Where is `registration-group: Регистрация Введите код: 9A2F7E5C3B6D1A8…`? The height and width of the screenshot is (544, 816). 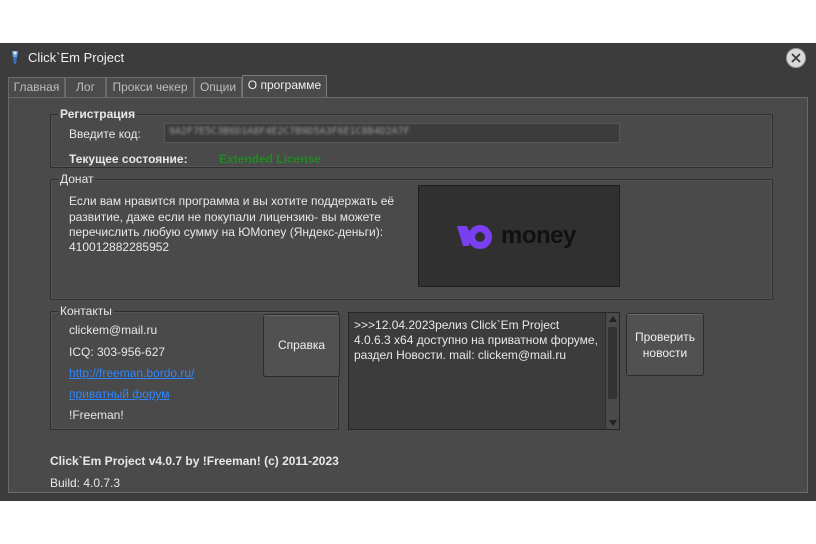 registration-group: Регистрация Введите код: 9A2F7E5C3B6D1A8… is located at coordinates (411, 137).